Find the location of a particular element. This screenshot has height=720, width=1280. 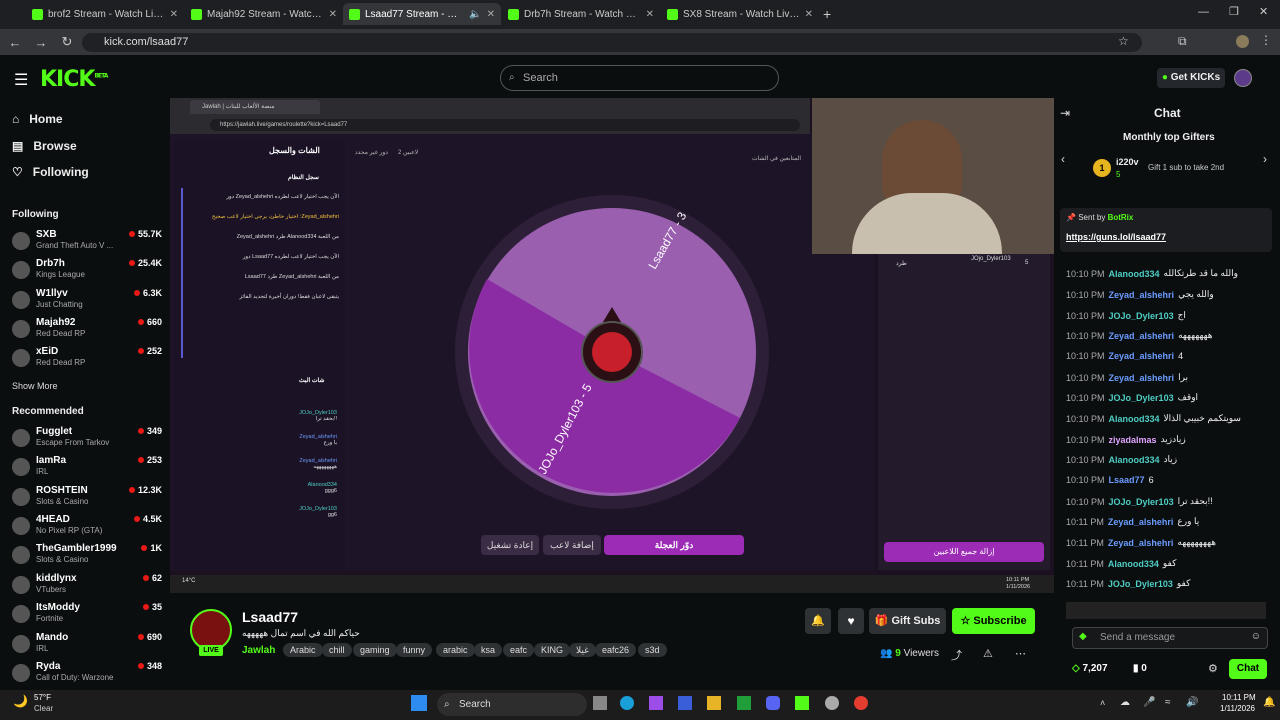

tray-chevron-icon: ˄ is located at coordinates (1102, 703).